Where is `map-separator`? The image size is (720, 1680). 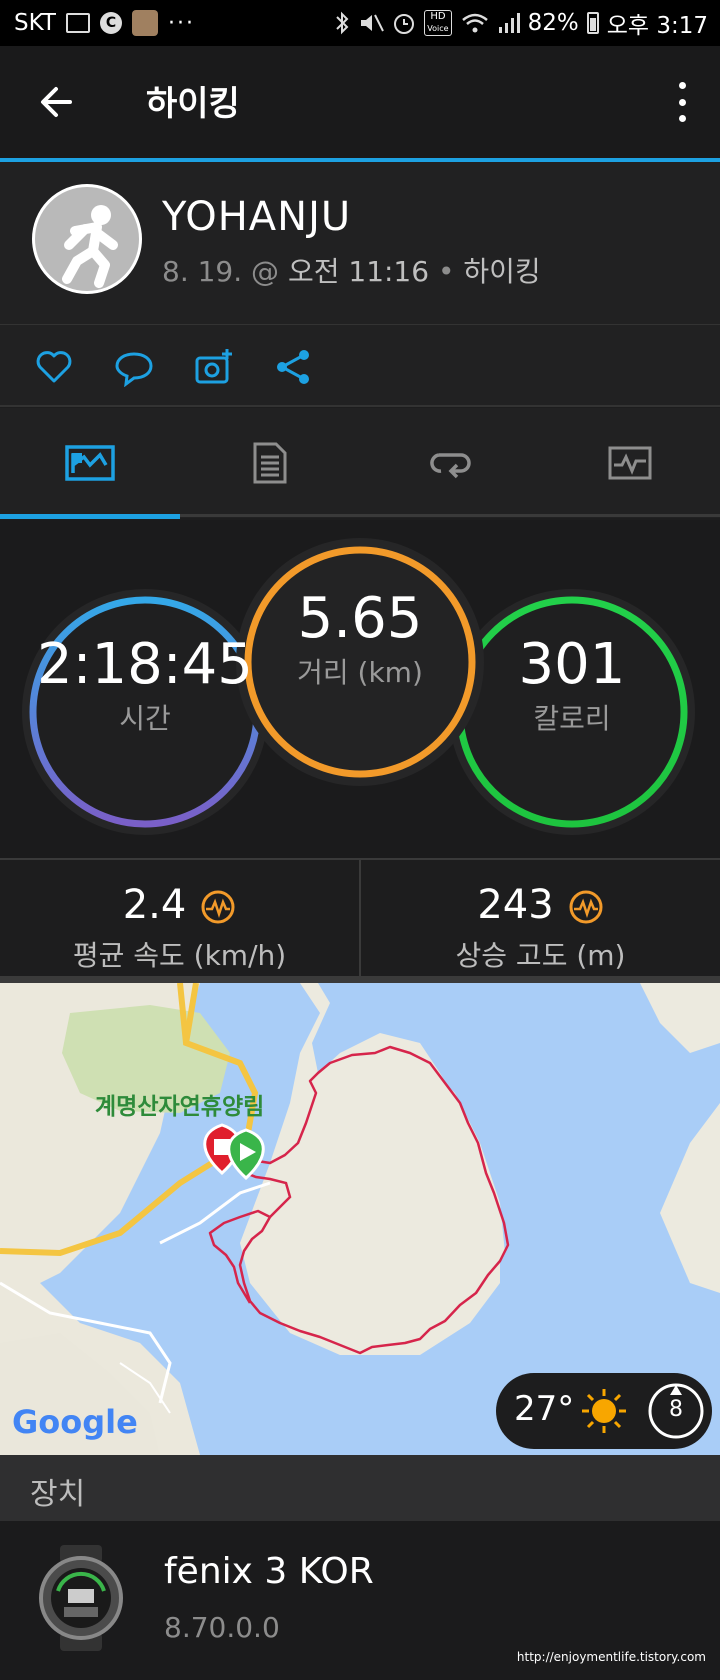
map-separator is located at coordinates (360, 979).